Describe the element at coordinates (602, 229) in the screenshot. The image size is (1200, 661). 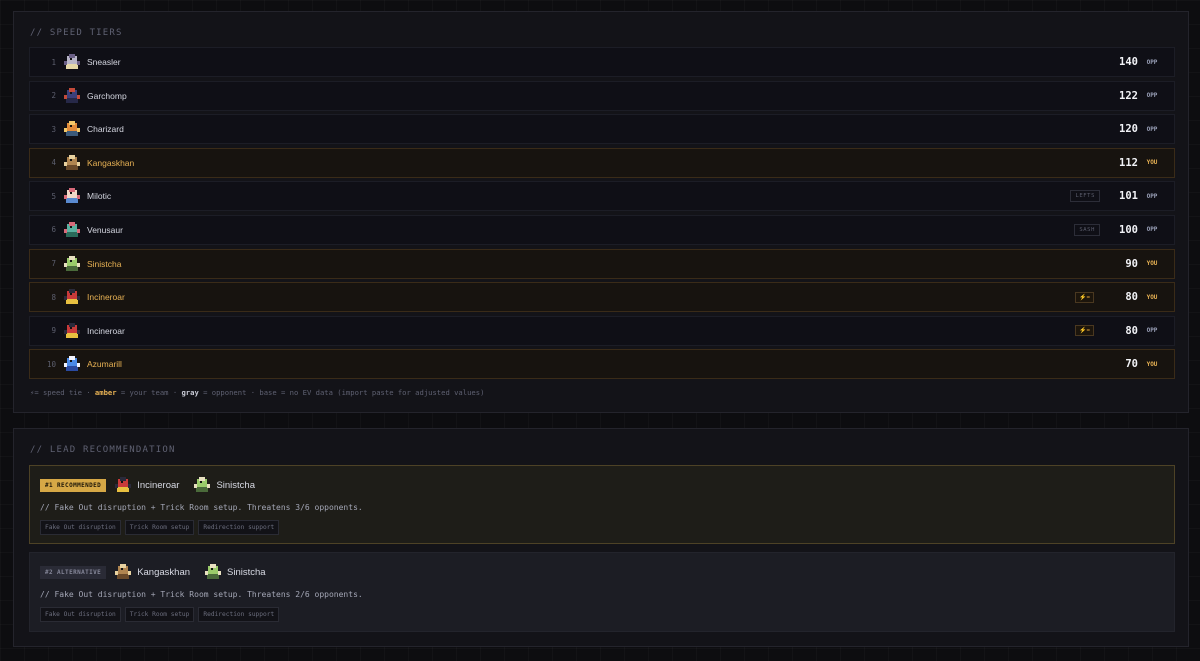
I see `speed-tier-row: 6 Venusaur SASH 100 OPP` at that location.